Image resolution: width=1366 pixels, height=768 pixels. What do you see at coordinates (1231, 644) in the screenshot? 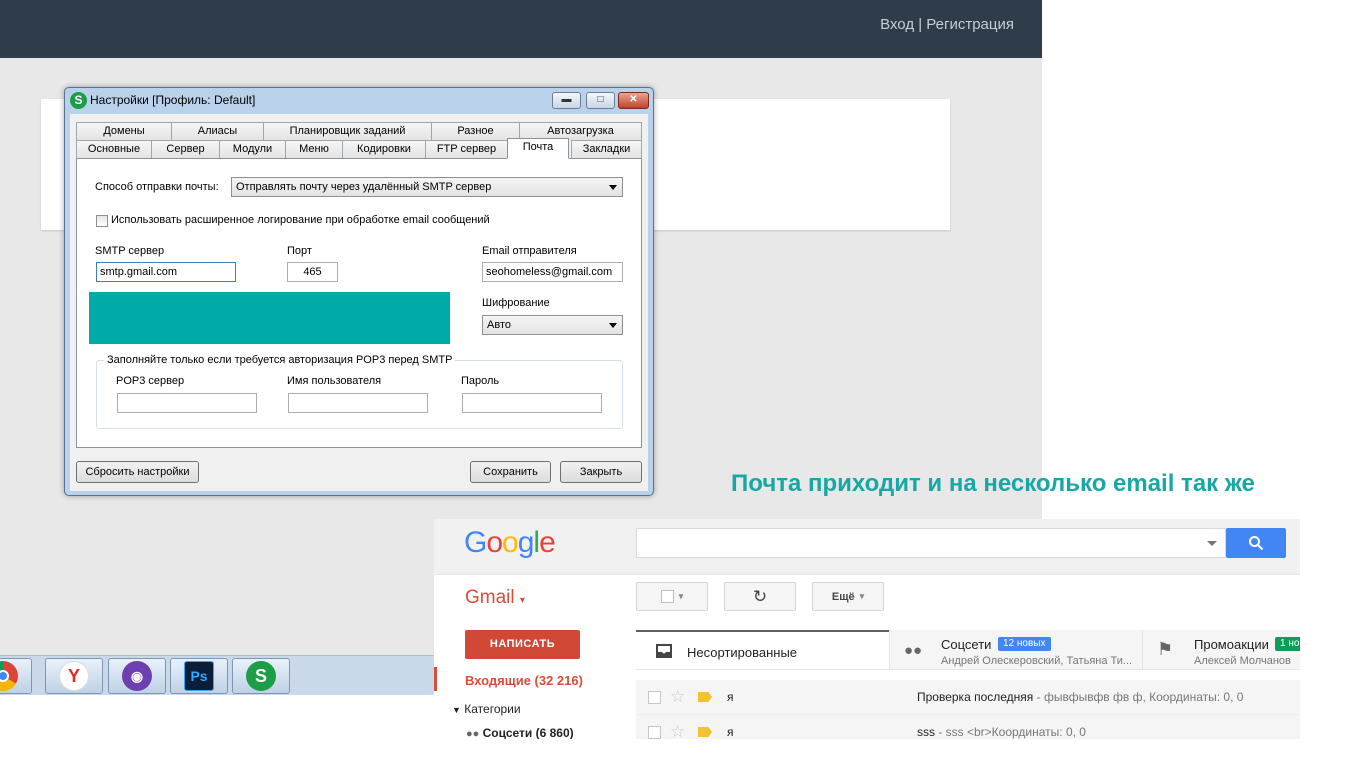
I see `tab-promotions-title: Промоакции` at bounding box center [1231, 644].